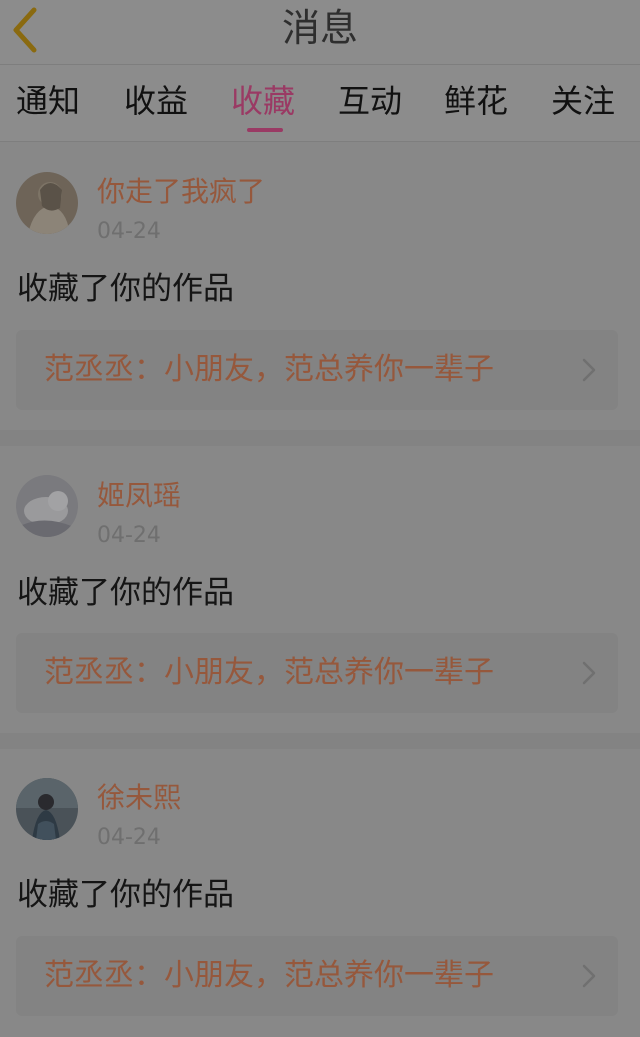 This screenshot has height=1037, width=640. I want to click on tab-flowers: 鲜花, so click(476, 101).